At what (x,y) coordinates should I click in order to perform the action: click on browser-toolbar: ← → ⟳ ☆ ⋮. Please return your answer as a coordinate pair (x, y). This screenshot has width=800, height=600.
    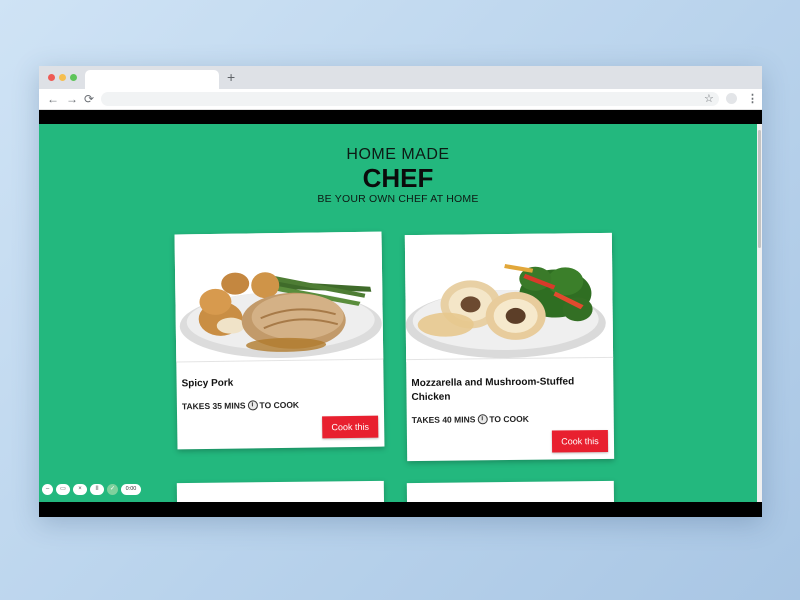
    Looking at the image, I should click on (400, 99).